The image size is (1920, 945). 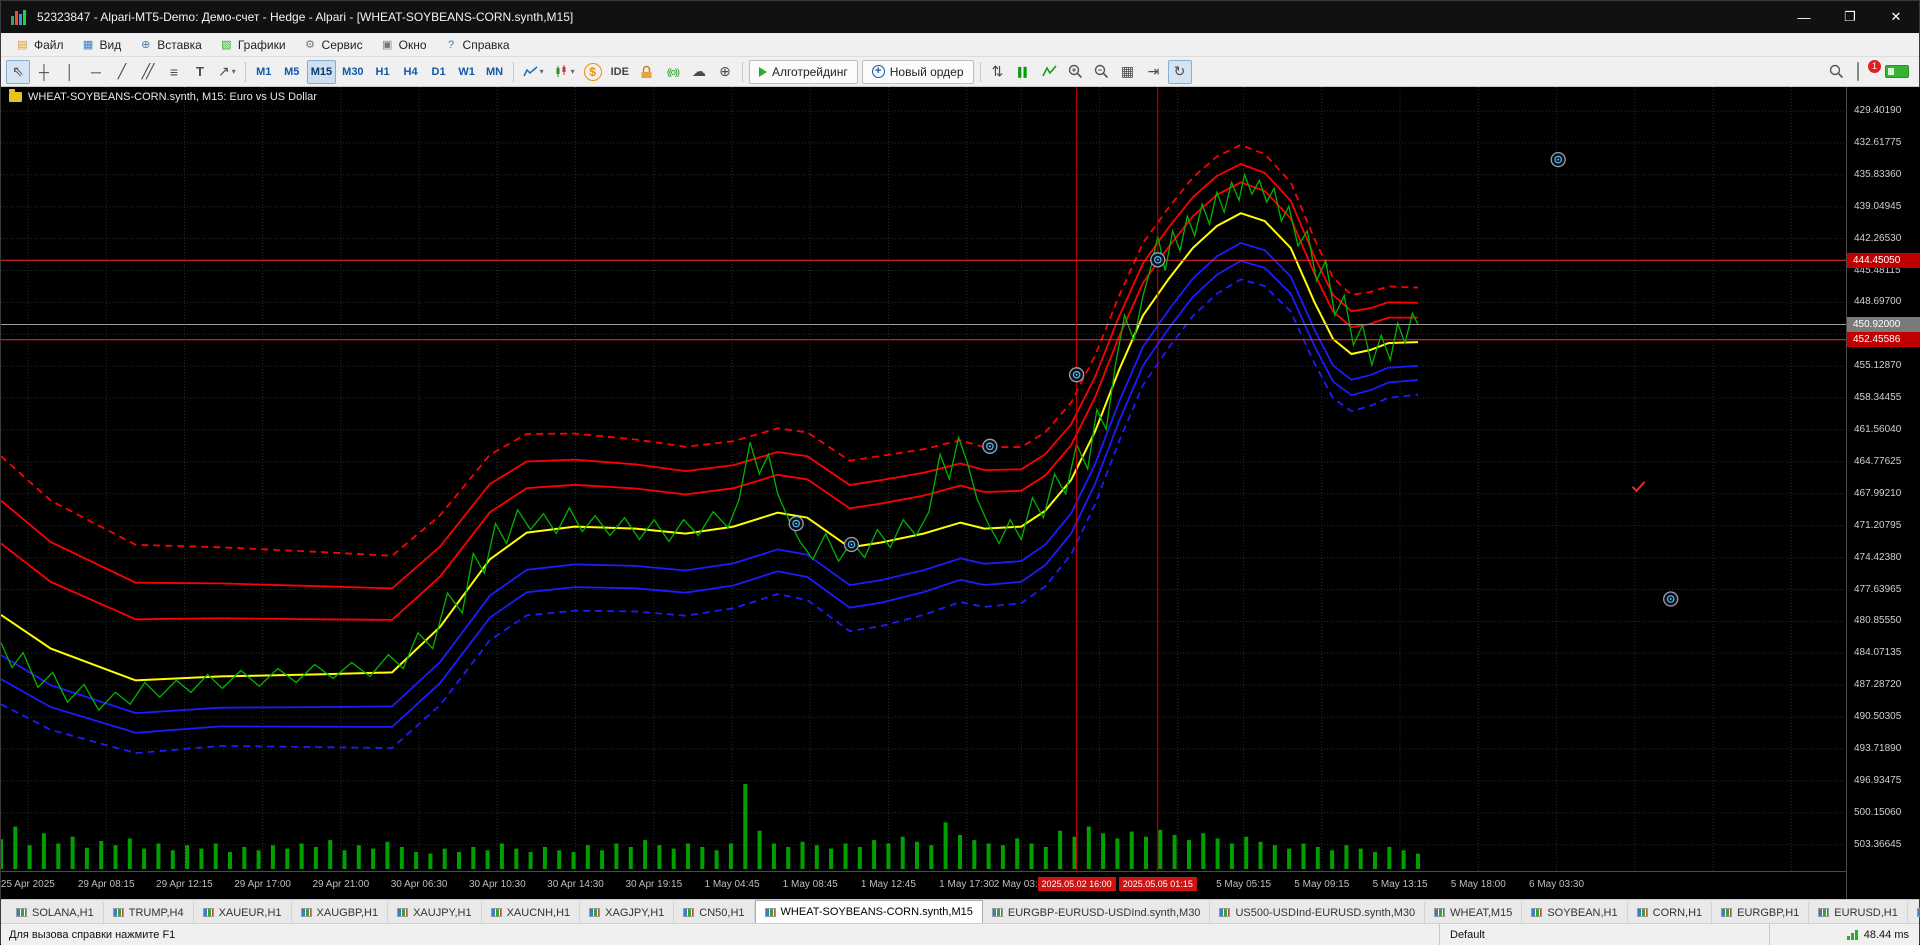 What do you see at coordinates (264, 72) in the screenshot?
I see `timeframe-m1-button: M1` at bounding box center [264, 72].